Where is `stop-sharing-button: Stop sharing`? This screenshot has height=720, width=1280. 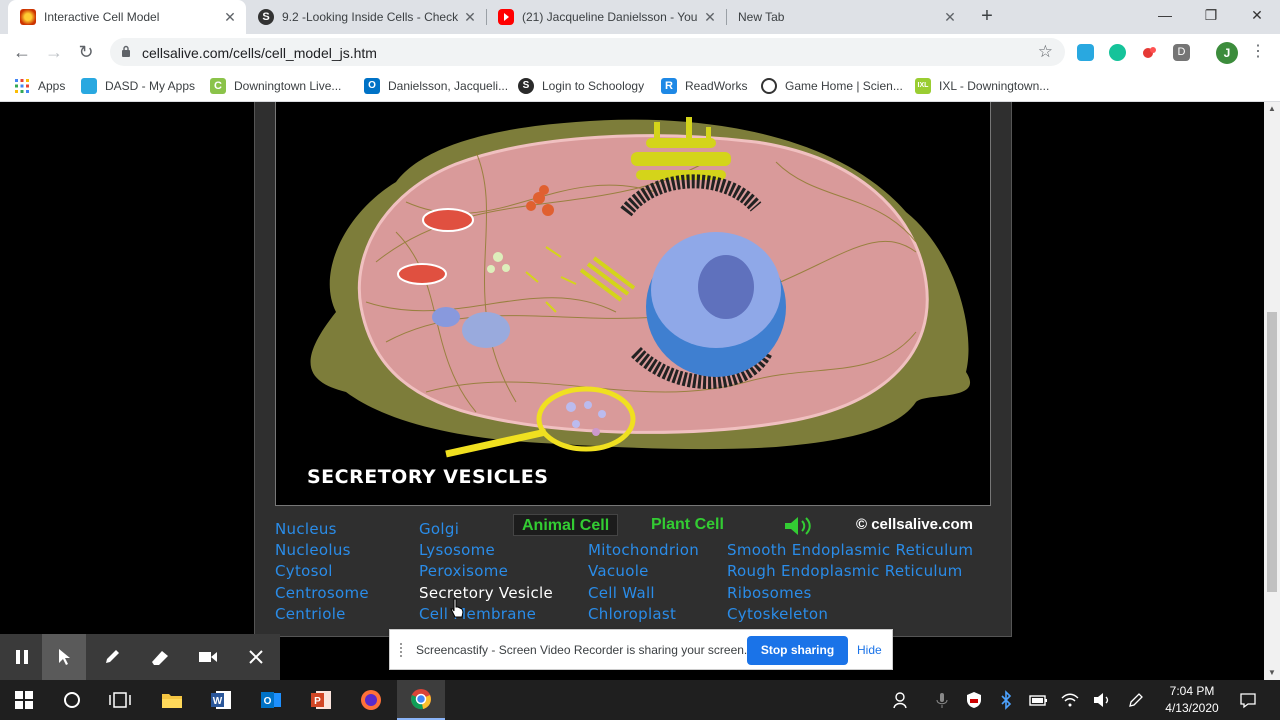
stop-sharing-button: Stop sharing is located at coordinates (797, 650).